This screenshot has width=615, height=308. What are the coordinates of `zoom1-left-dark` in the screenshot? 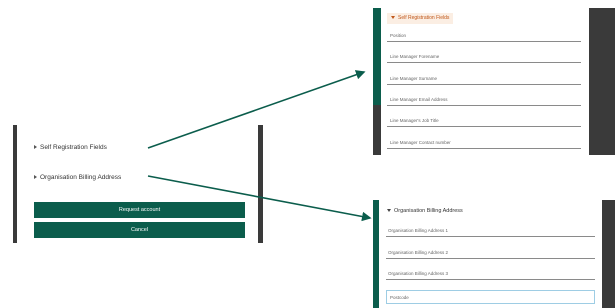 It's located at (377, 130).